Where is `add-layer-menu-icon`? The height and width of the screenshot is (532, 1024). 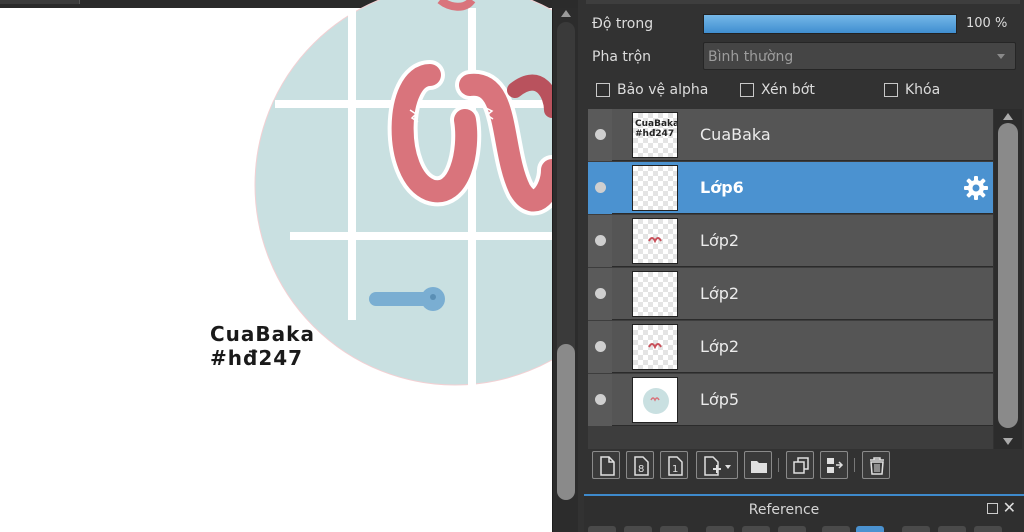
add-layer-menu-icon is located at coordinates (717, 466).